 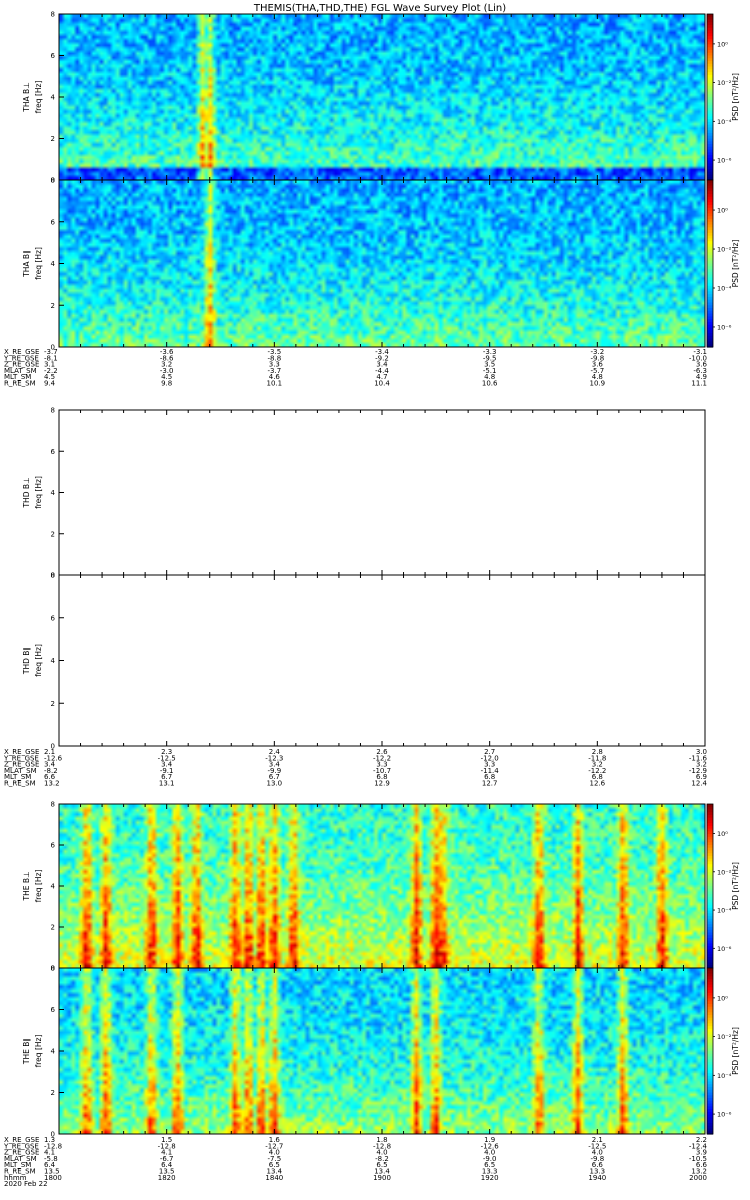 What do you see at coordinates (598, 784) in the screenshot?
I see `ephemeris-value: 12.6` at bounding box center [598, 784].